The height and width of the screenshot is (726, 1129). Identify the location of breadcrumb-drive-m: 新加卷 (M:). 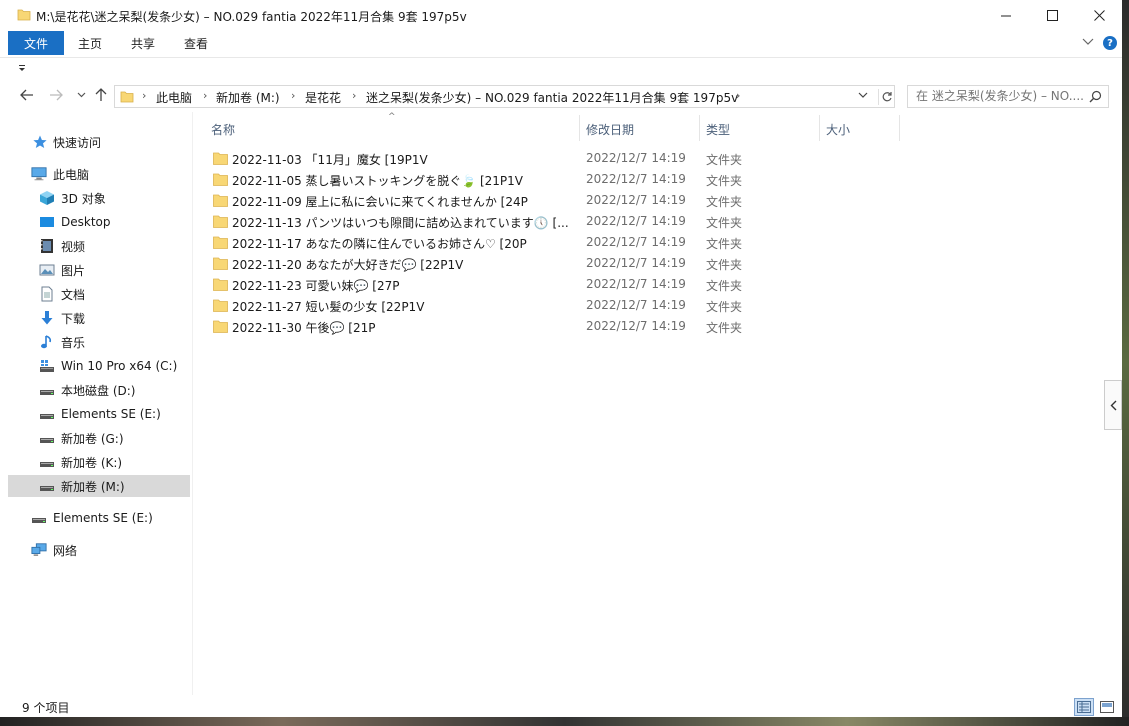
(248, 97).